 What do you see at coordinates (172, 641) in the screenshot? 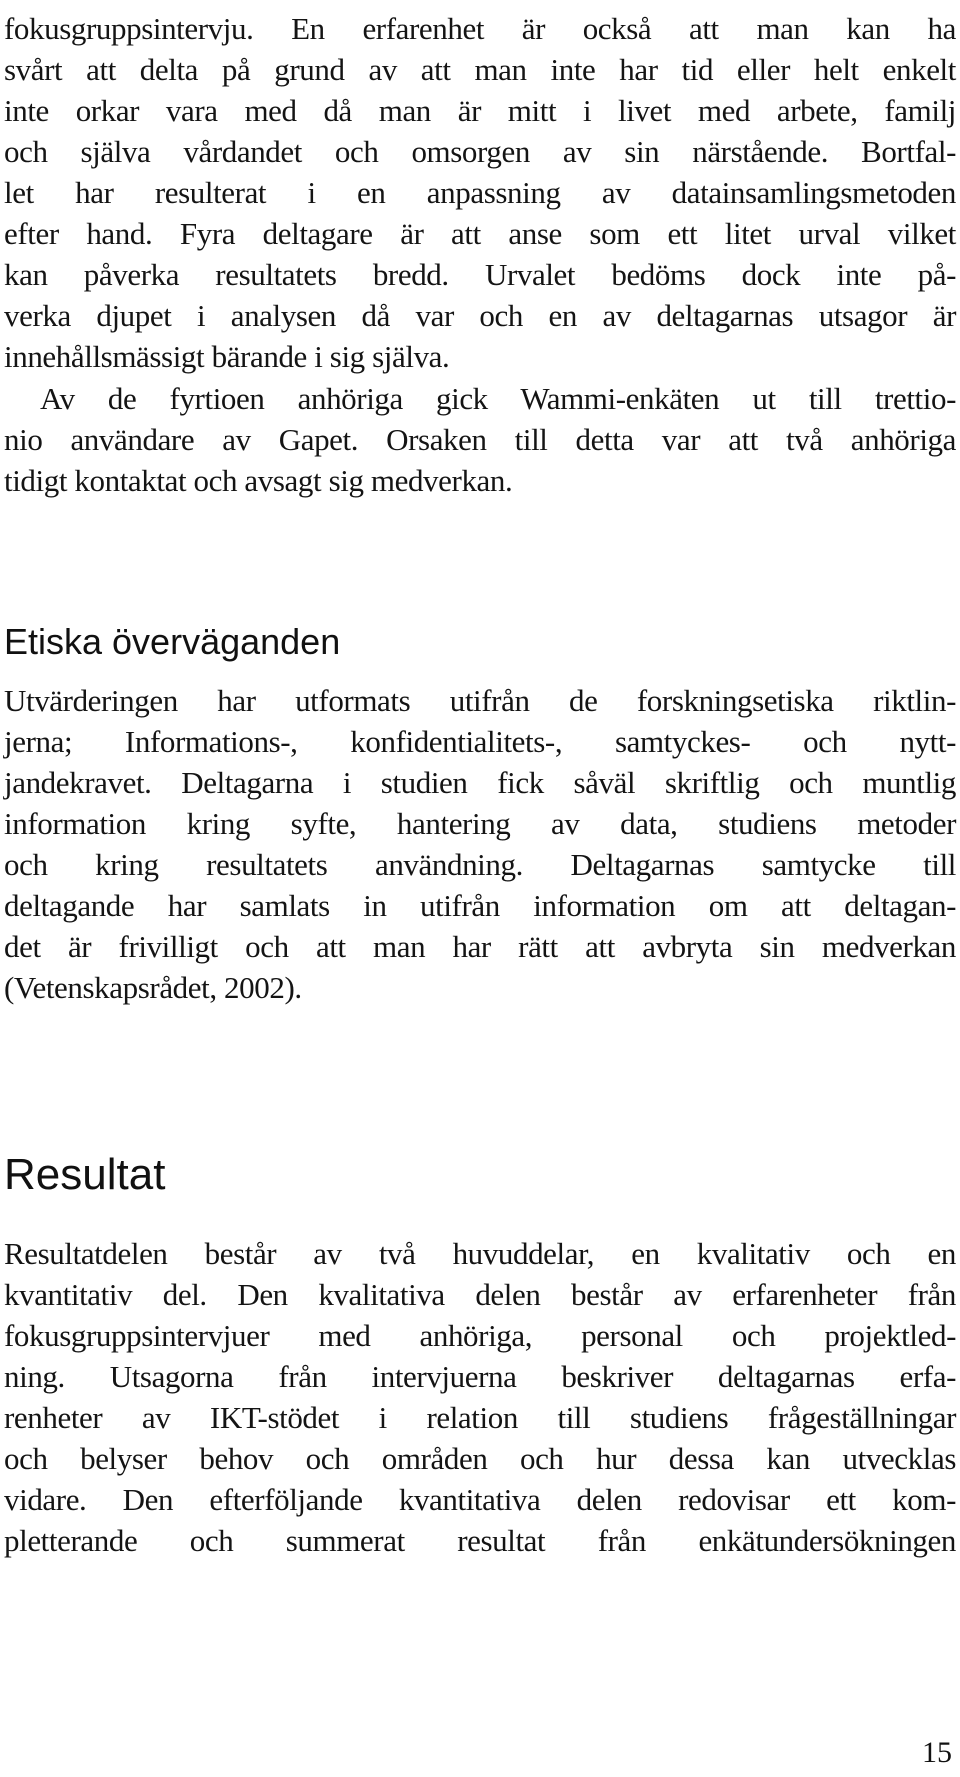
I see `section-heading-ethics: Etiska överväganden` at bounding box center [172, 641].